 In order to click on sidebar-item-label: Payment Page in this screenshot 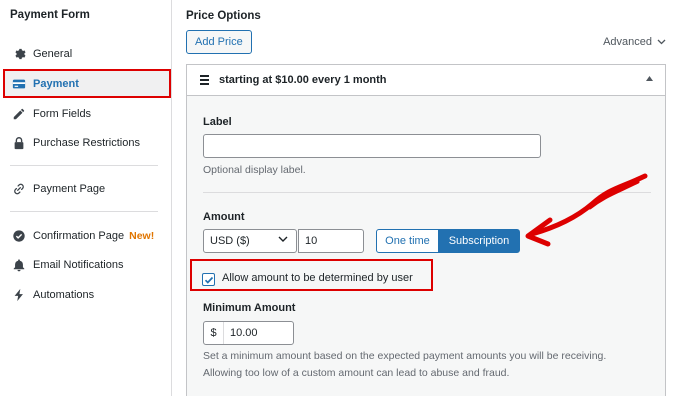, I will do `click(69, 189)`.